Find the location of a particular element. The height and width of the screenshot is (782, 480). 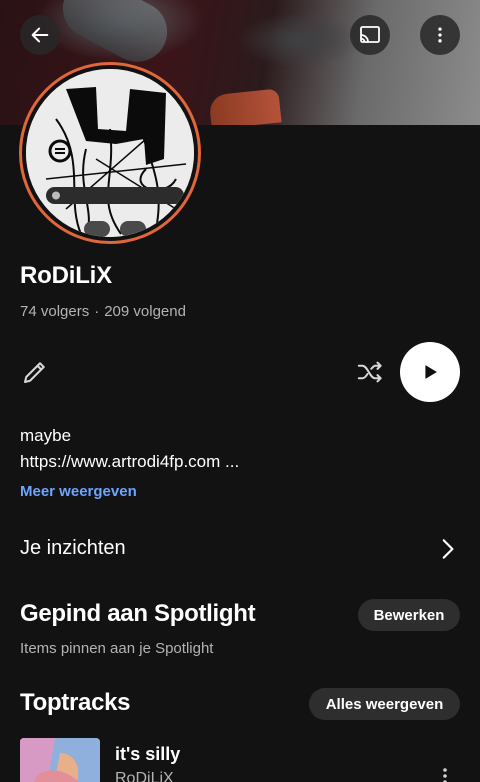

following-count: 209 volgend is located at coordinates (145, 311).